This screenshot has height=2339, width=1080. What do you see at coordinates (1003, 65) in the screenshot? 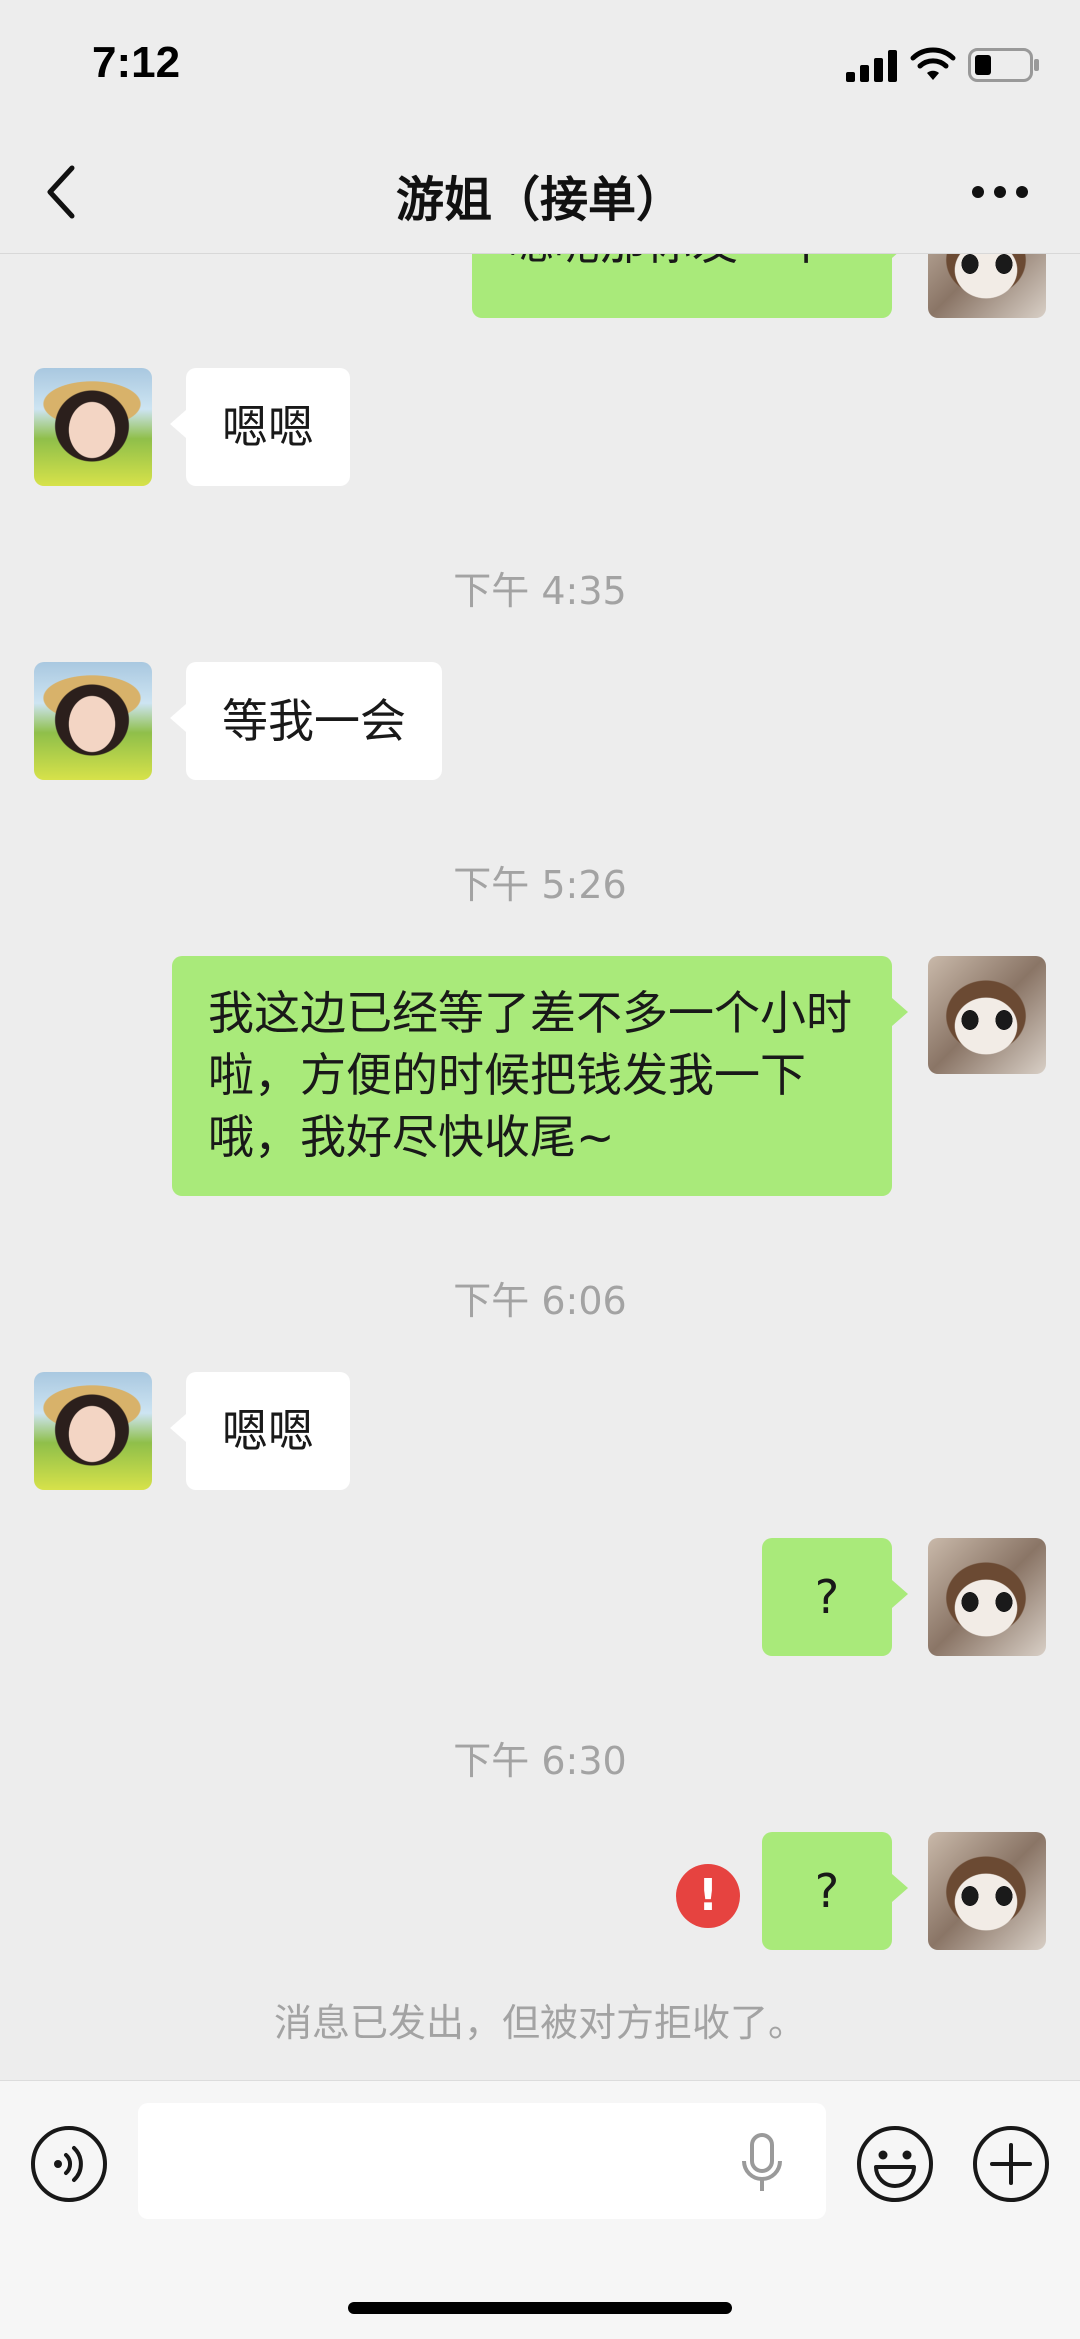
I see `battery-icon` at bounding box center [1003, 65].